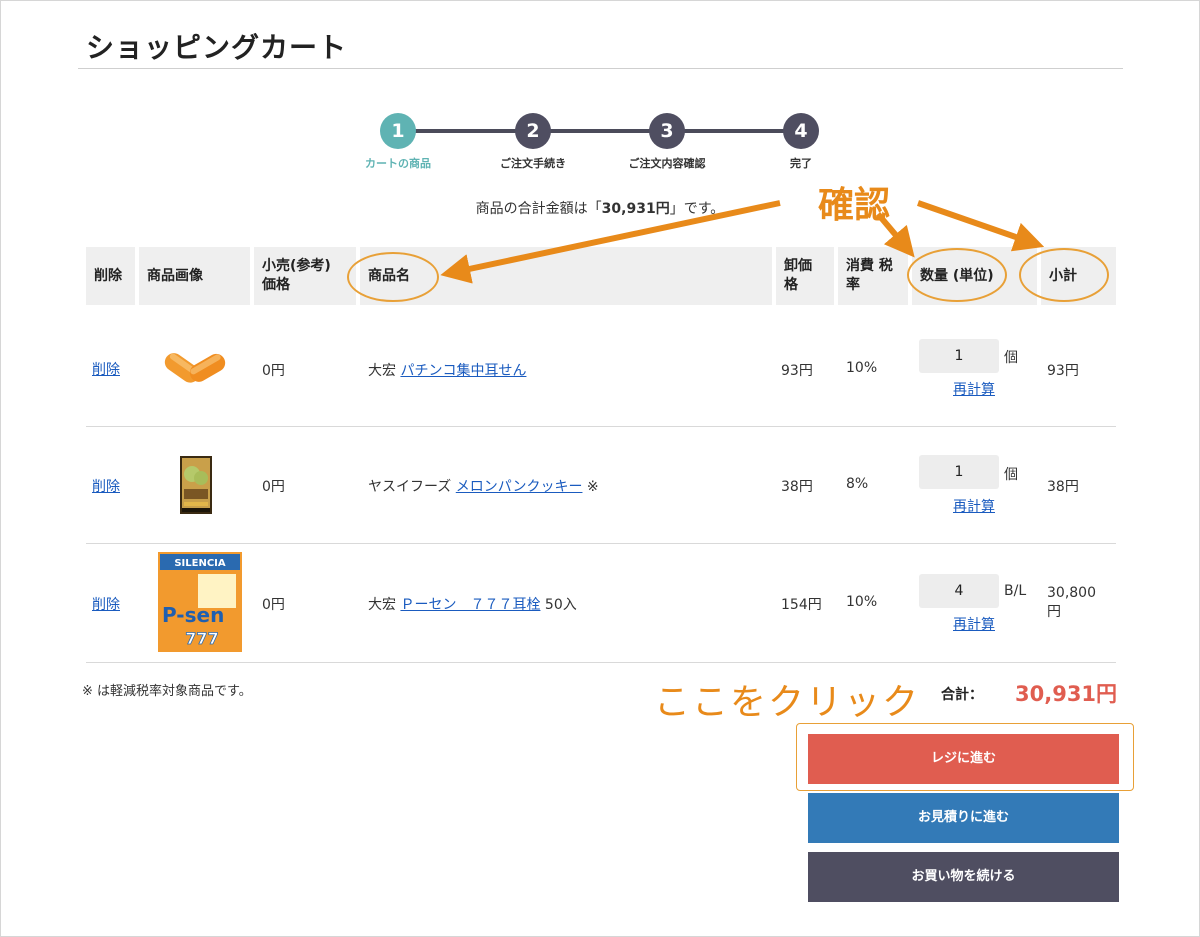 This screenshot has height=937, width=1200. I want to click on wholesale-price: 154円, so click(801, 605).